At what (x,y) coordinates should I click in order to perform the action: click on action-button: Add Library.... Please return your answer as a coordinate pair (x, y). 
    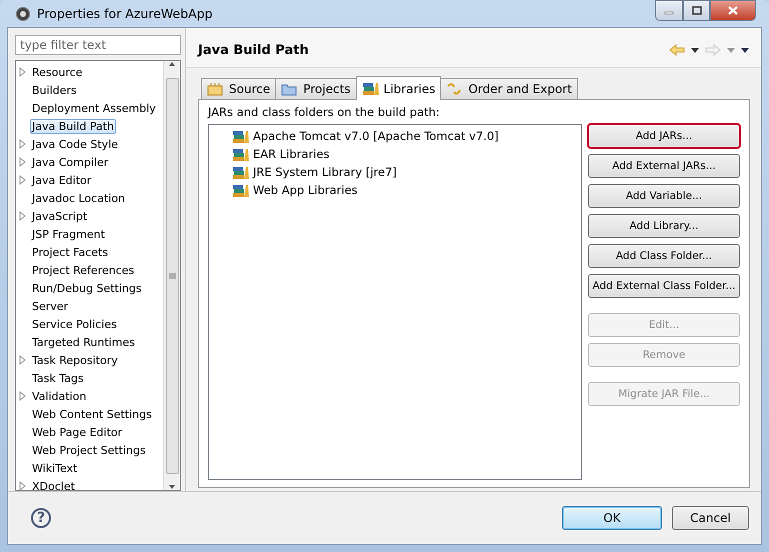
    Looking at the image, I should click on (664, 226).